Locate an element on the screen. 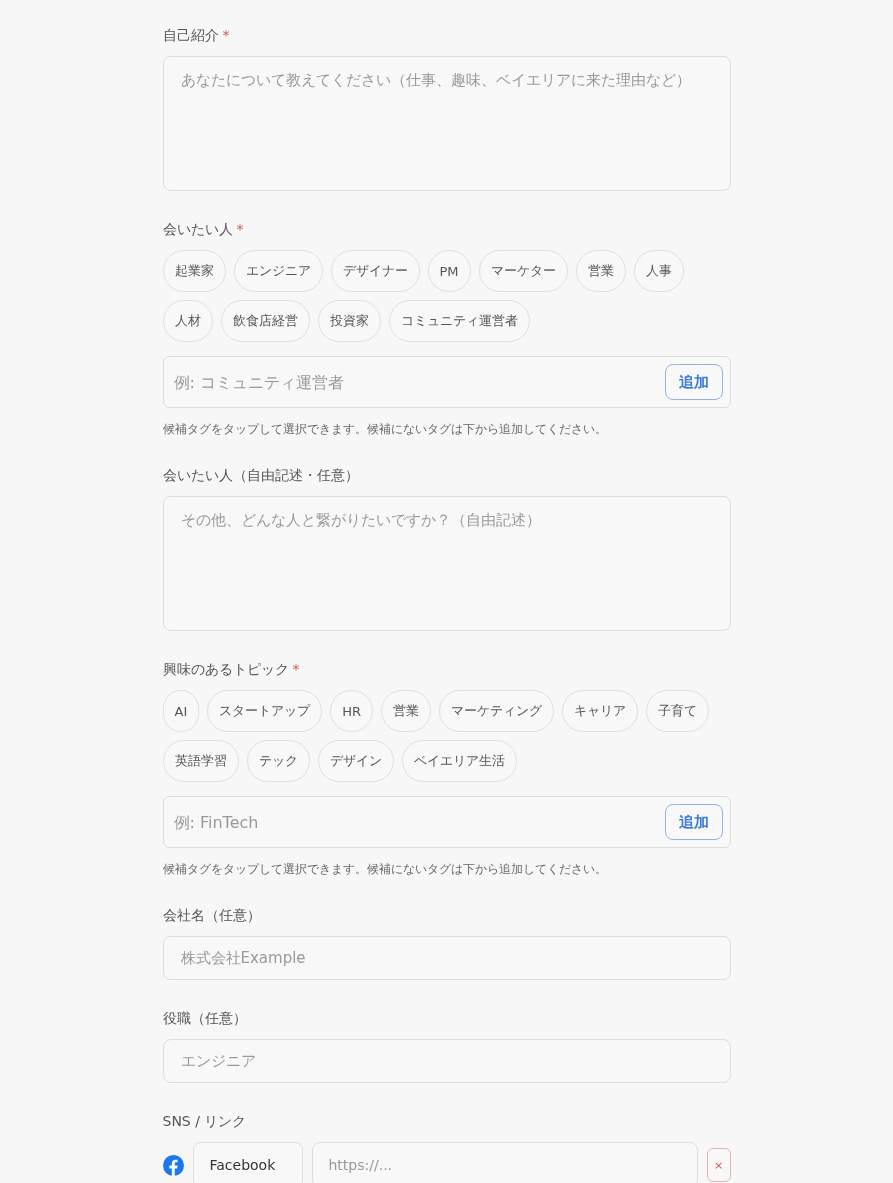  tag-chip: 飲食店経営 is located at coordinates (265, 321).